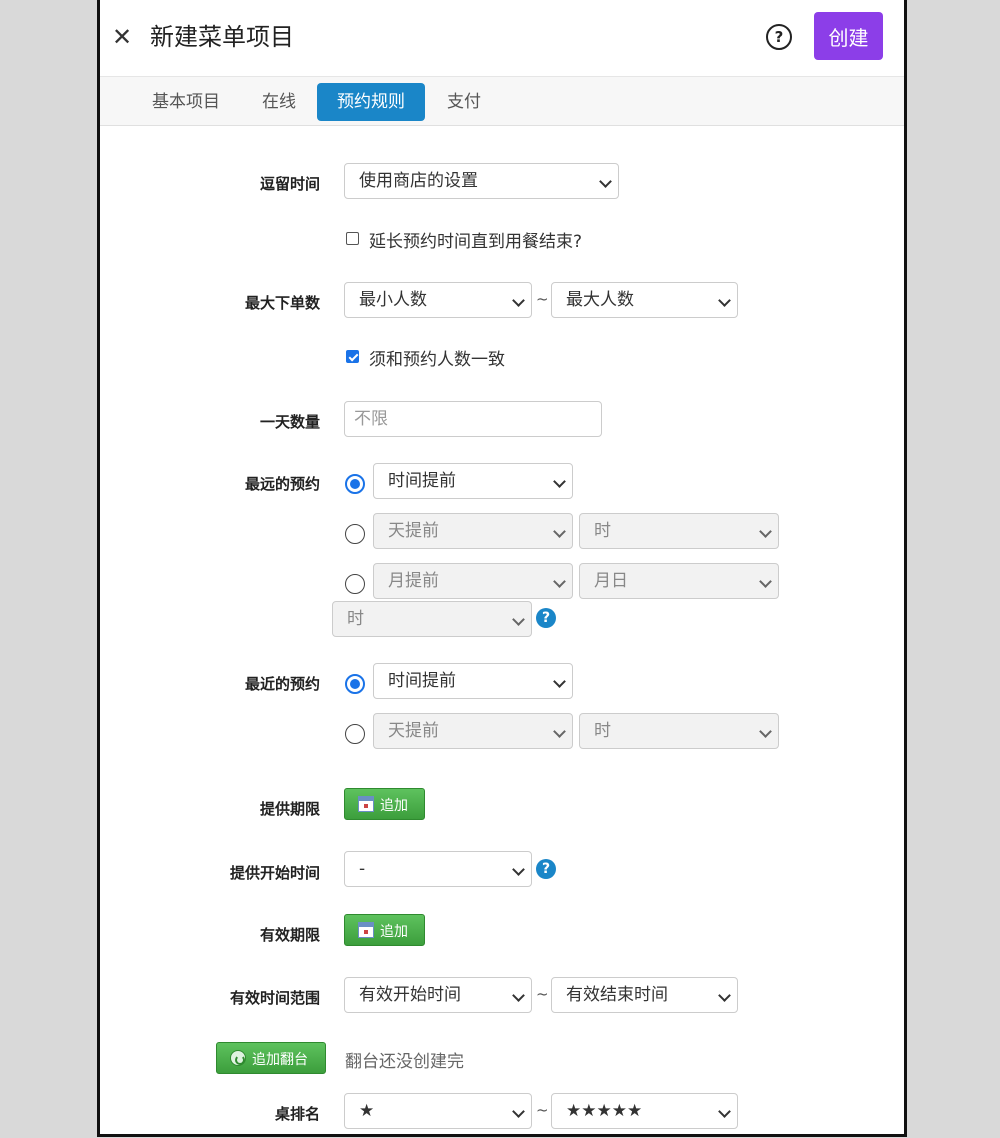 The width and height of the screenshot is (1000, 1138). Describe the element at coordinates (404, 1062) in the screenshot. I see `turnover-note: 翻台还没创建完` at that location.